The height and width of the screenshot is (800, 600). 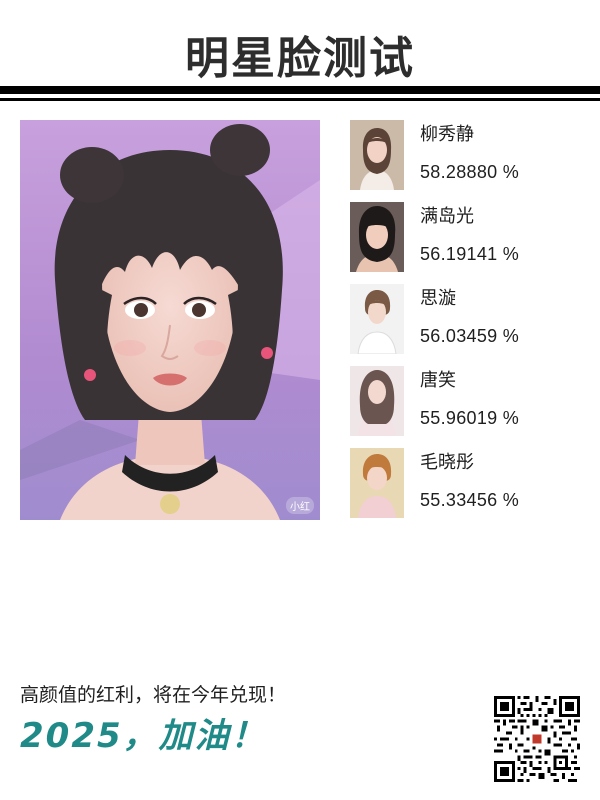 What do you see at coordinates (300, 90) in the screenshot?
I see `header-divider-thick` at bounding box center [300, 90].